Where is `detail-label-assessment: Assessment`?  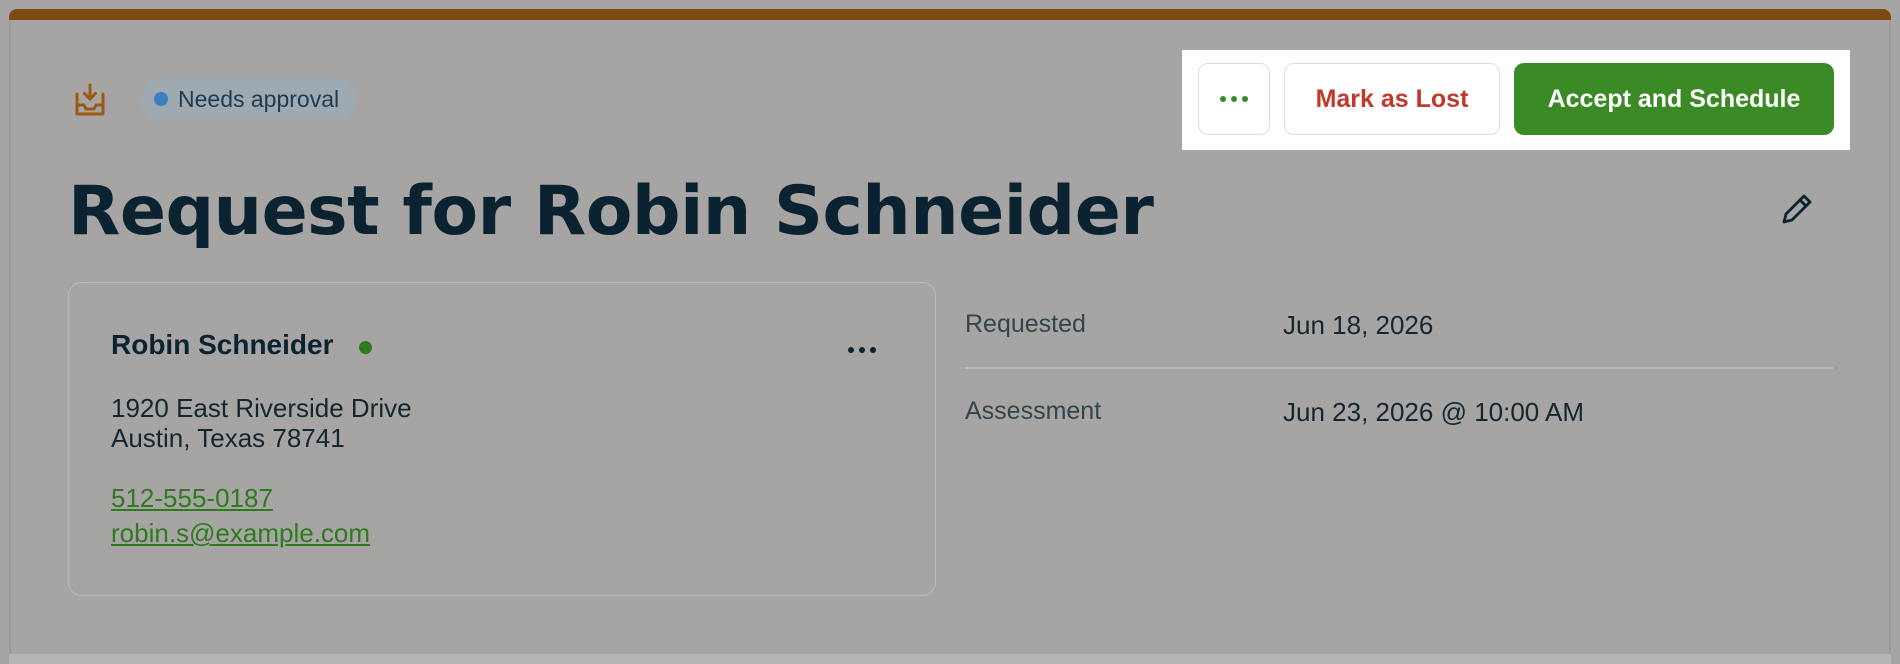
detail-label-assessment: Assessment is located at coordinates (1033, 411).